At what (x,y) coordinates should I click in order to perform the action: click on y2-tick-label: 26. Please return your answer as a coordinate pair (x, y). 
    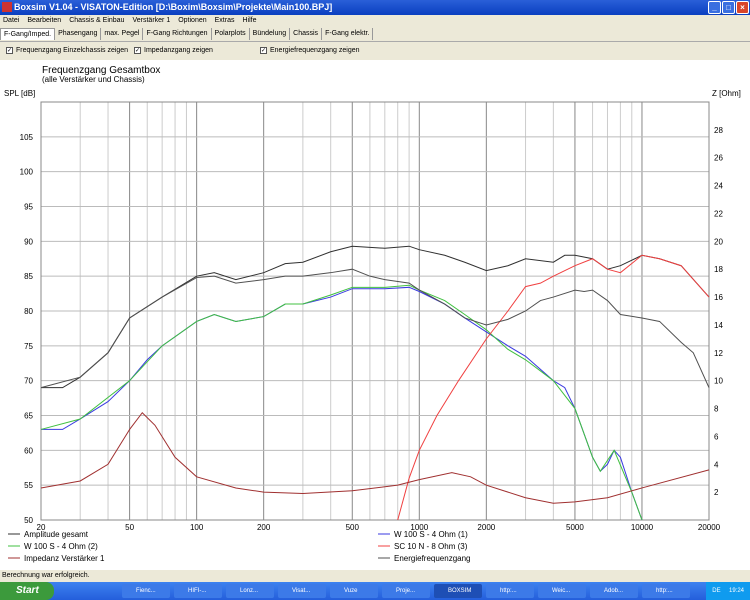
    Looking at the image, I should click on (718, 158).